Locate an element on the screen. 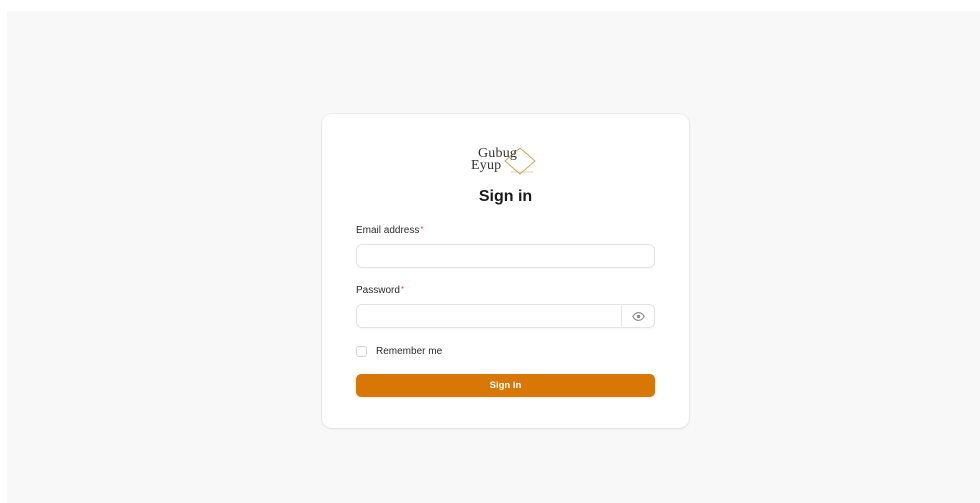 The width and height of the screenshot is (980, 503). show-password-button is located at coordinates (637, 316).